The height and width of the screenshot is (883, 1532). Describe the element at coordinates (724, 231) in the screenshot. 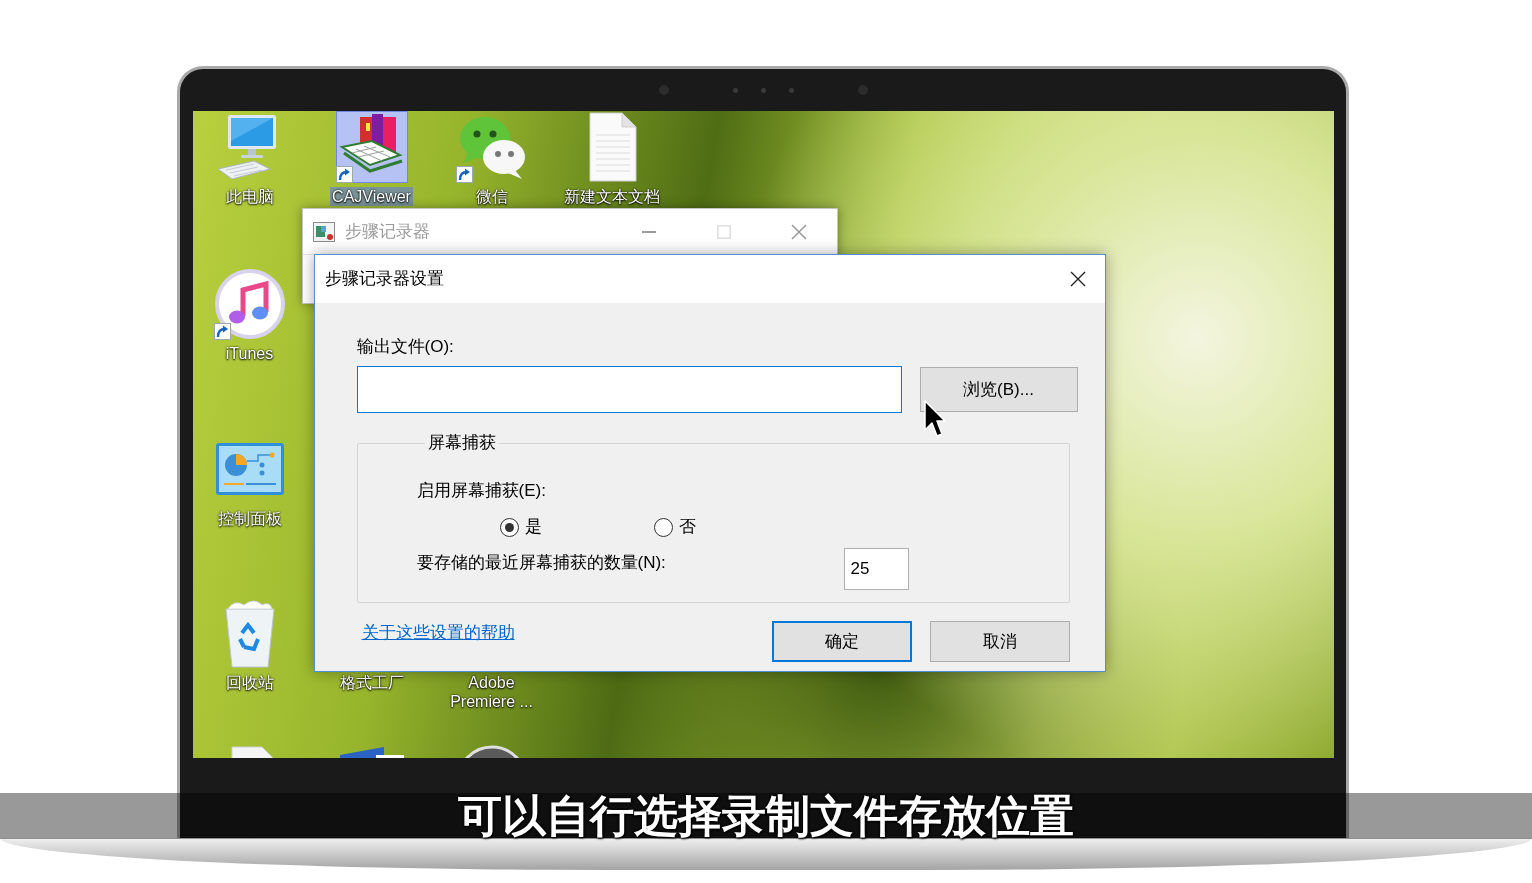

I see `maximize-icon` at that location.